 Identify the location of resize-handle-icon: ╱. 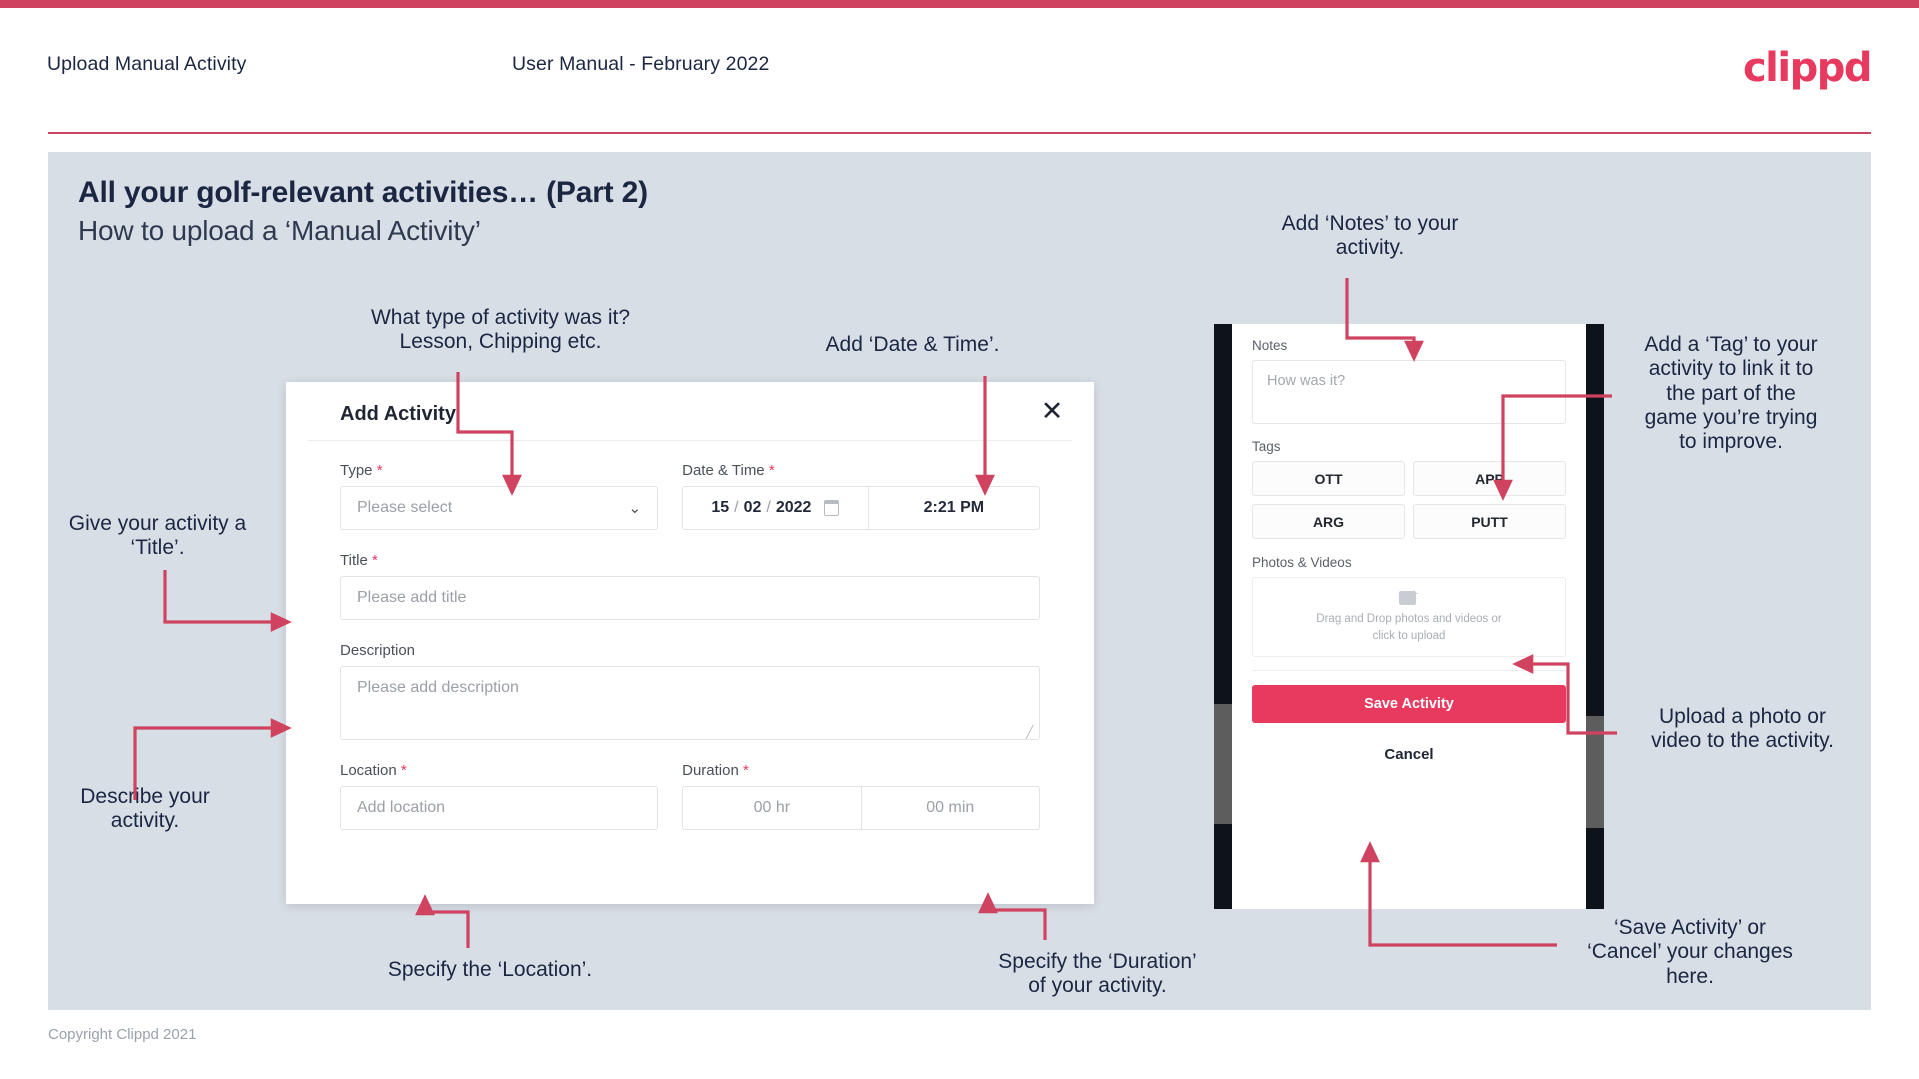
(1031, 732).